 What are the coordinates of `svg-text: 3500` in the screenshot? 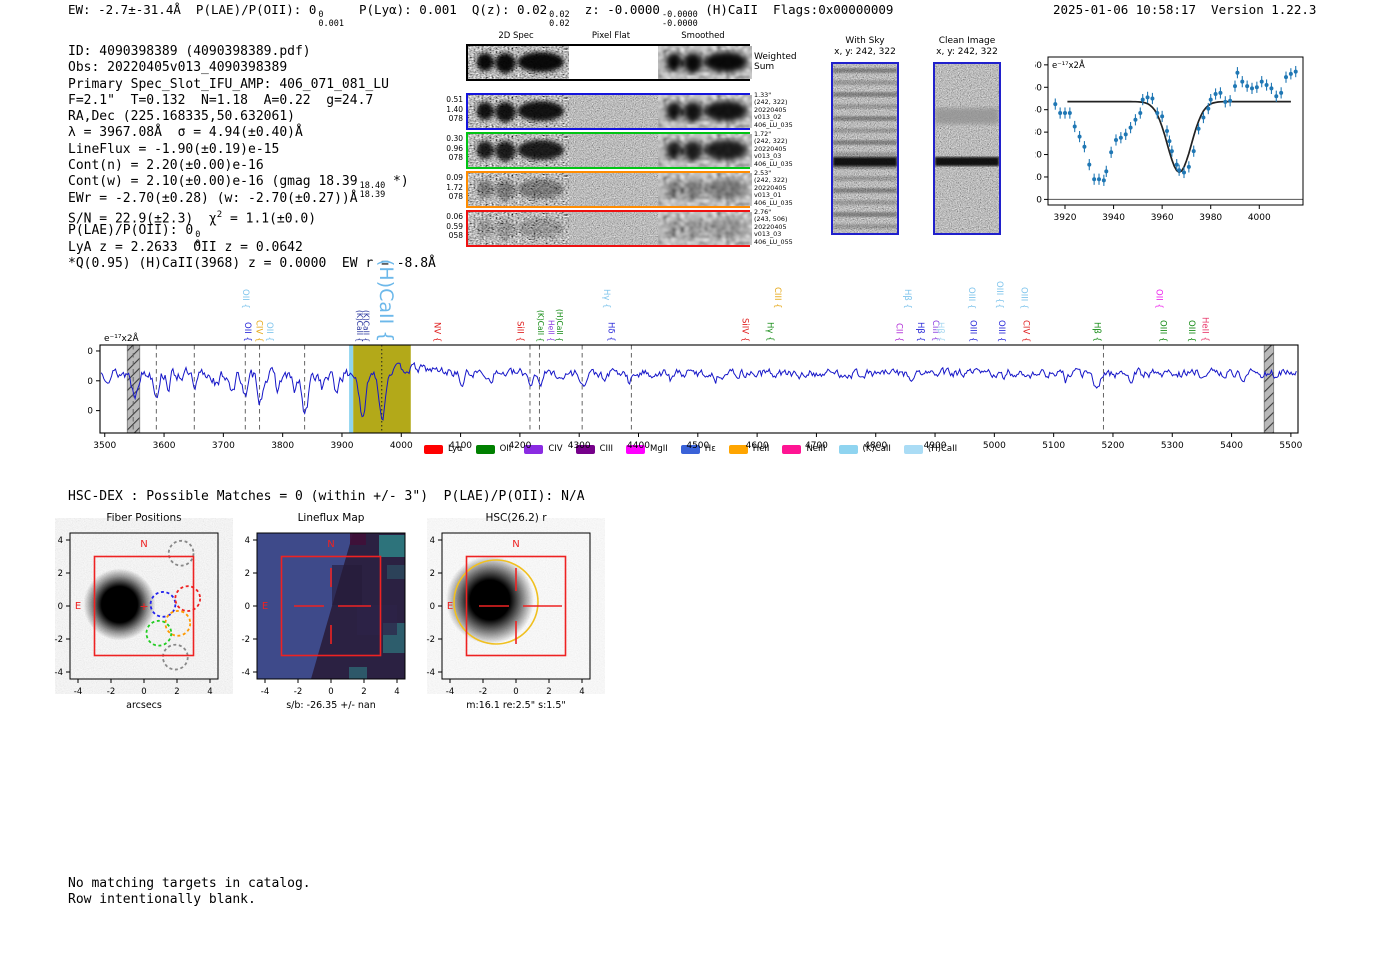 It's located at (104, 446).